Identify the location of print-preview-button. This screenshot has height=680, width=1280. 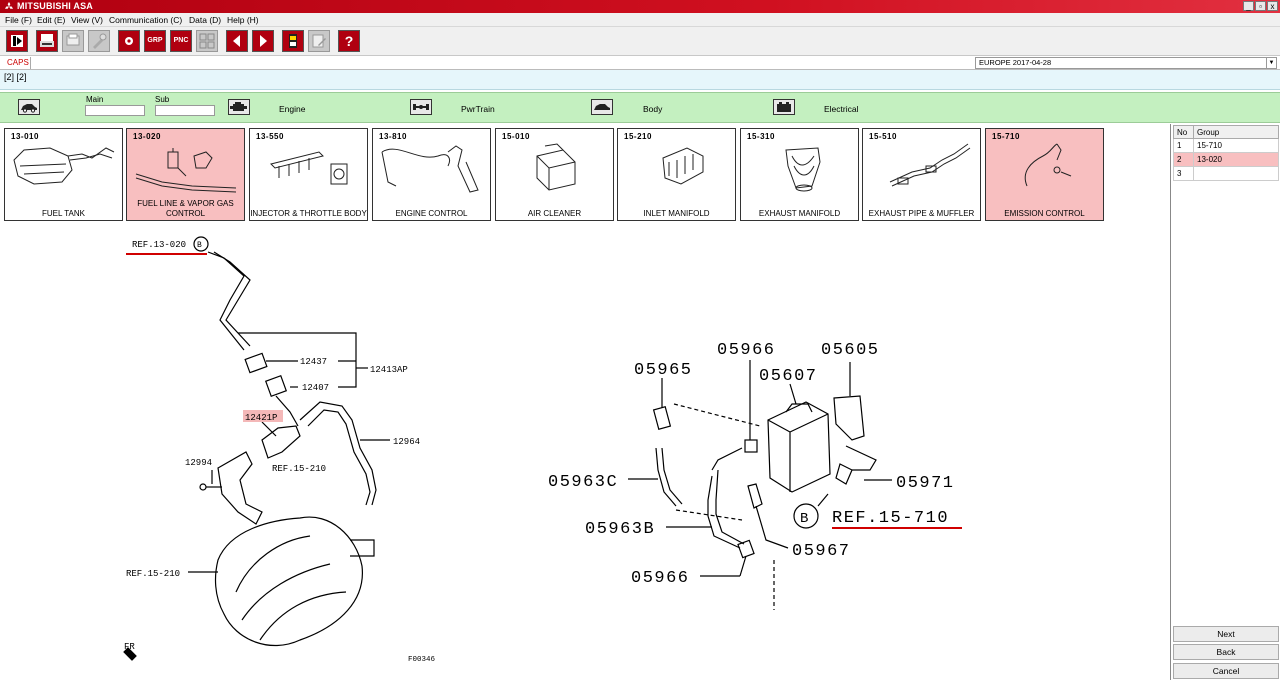
(47, 41).